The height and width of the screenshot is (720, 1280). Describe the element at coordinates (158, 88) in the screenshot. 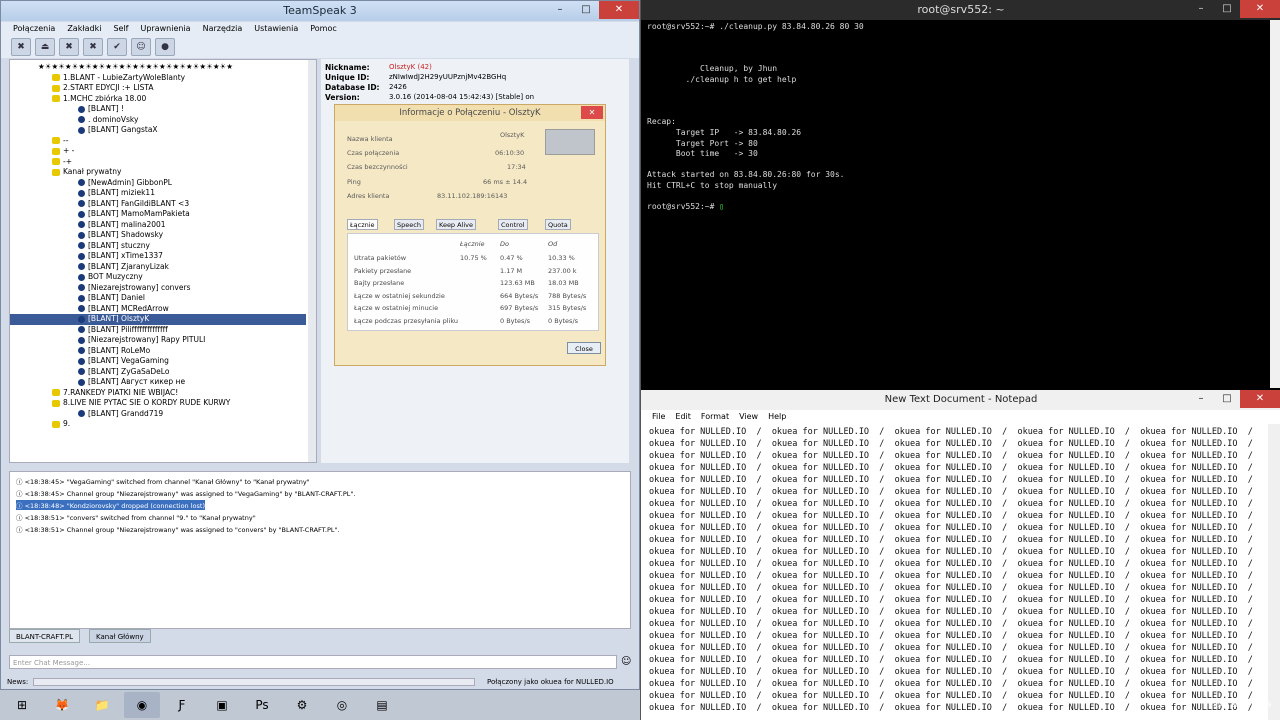

I see `channel-row: 2.START EDYCJI :+ LISTA` at that location.